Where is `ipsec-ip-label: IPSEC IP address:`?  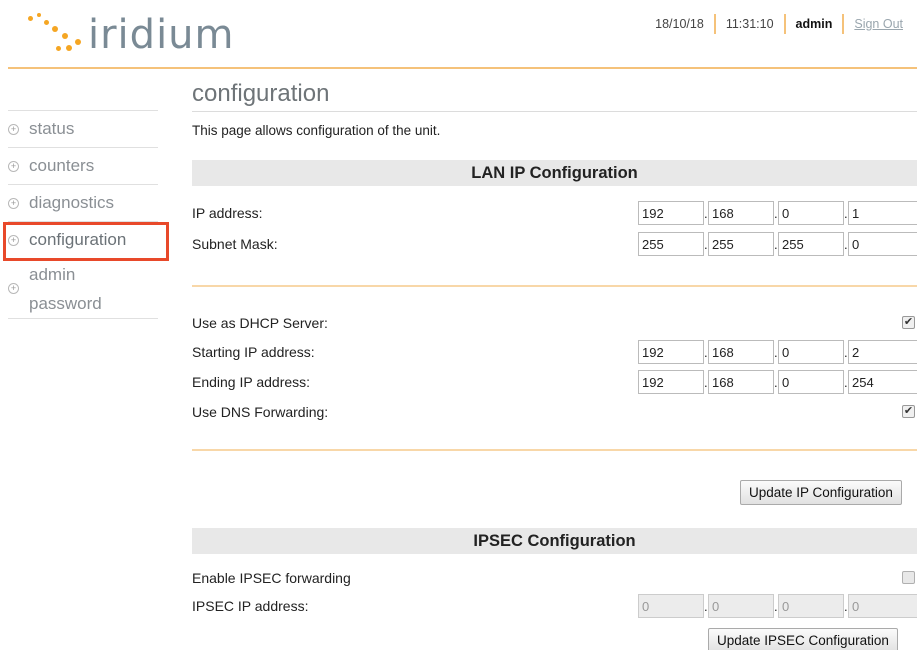 ipsec-ip-label: IPSEC IP address: is located at coordinates (250, 606).